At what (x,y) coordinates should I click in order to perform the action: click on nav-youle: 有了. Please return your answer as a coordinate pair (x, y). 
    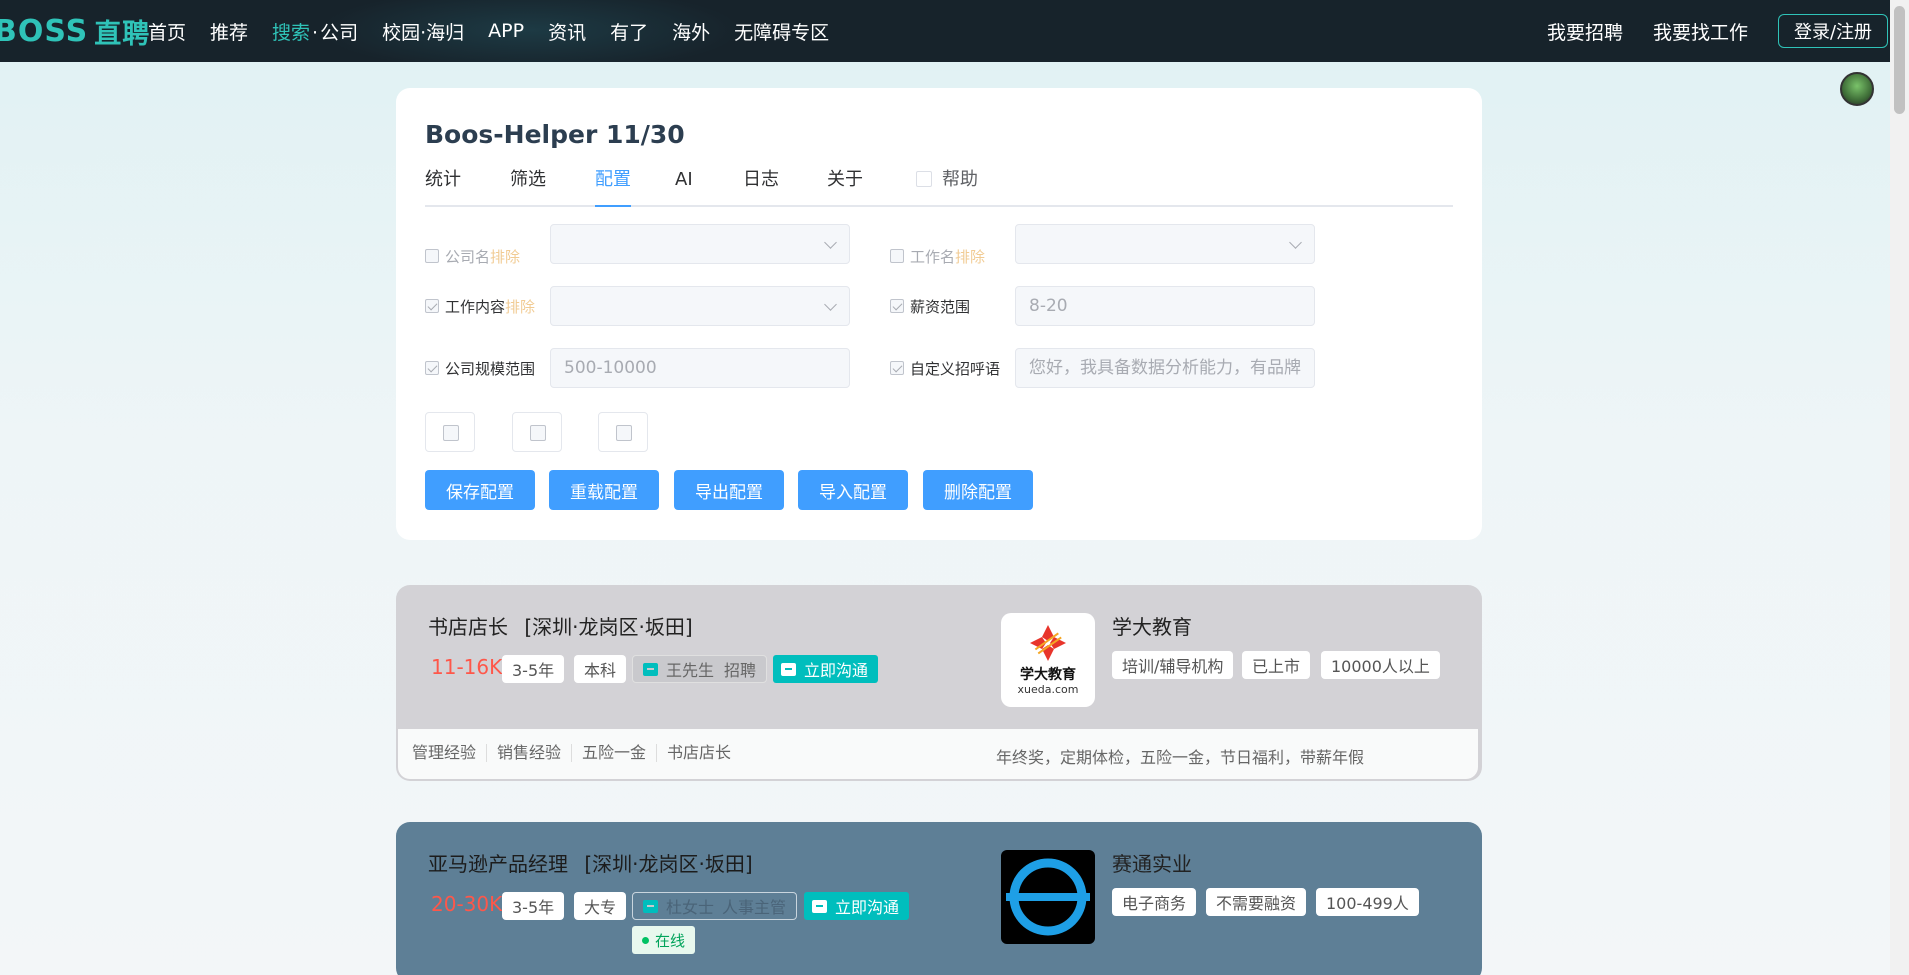
    Looking at the image, I should click on (629, 31).